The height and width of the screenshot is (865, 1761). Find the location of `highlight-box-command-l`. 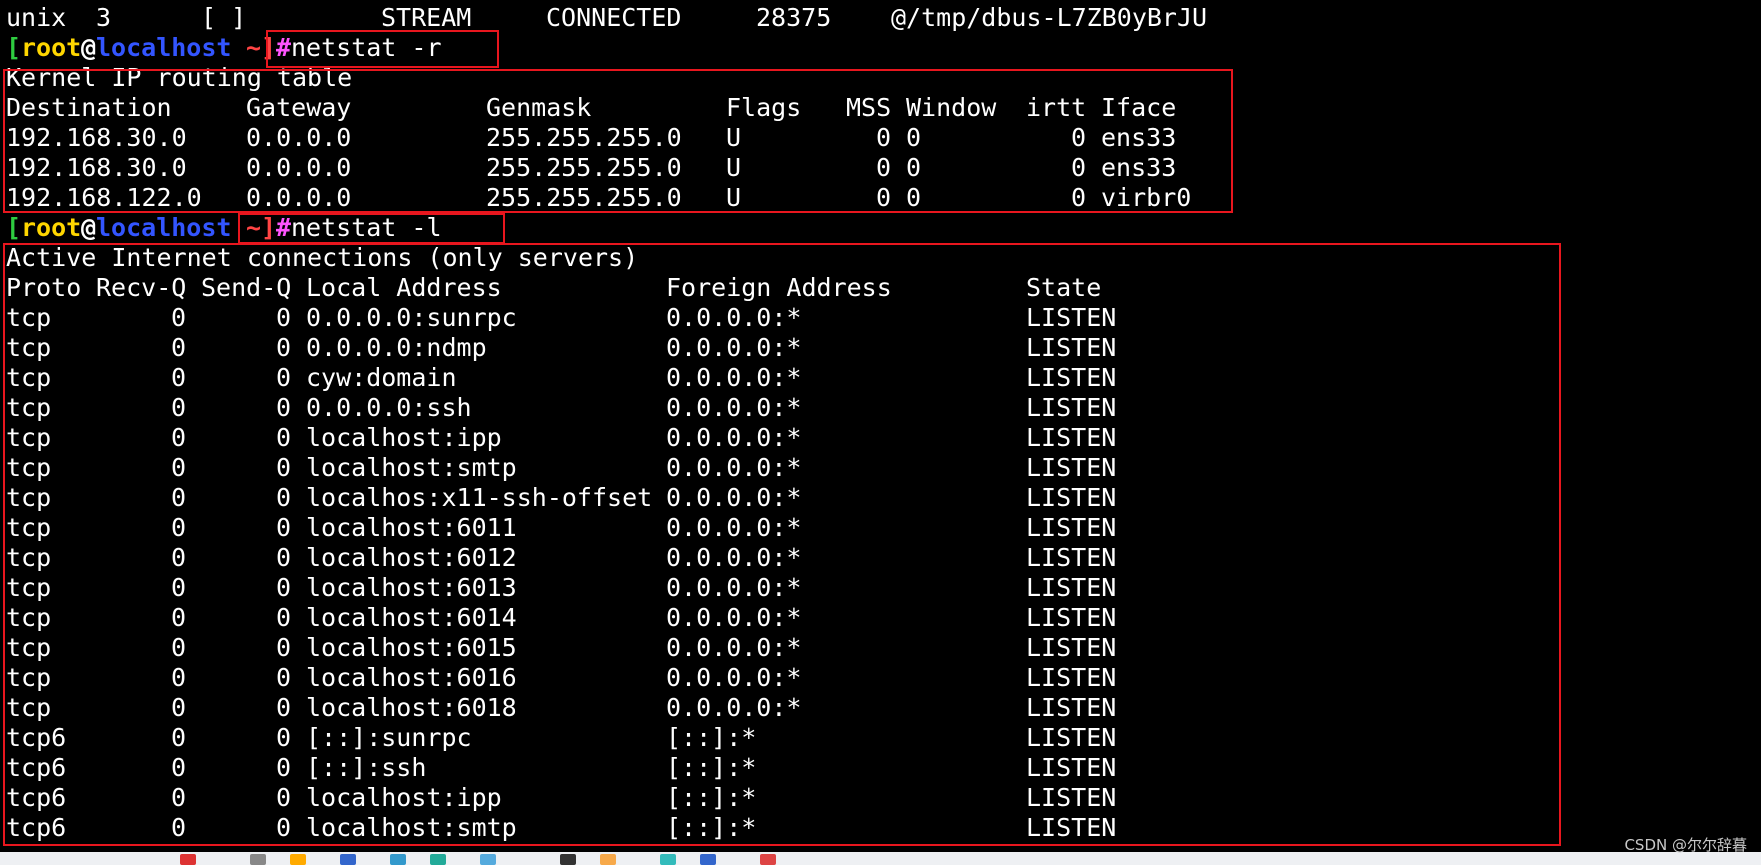

highlight-box-command-l is located at coordinates (371, 228).